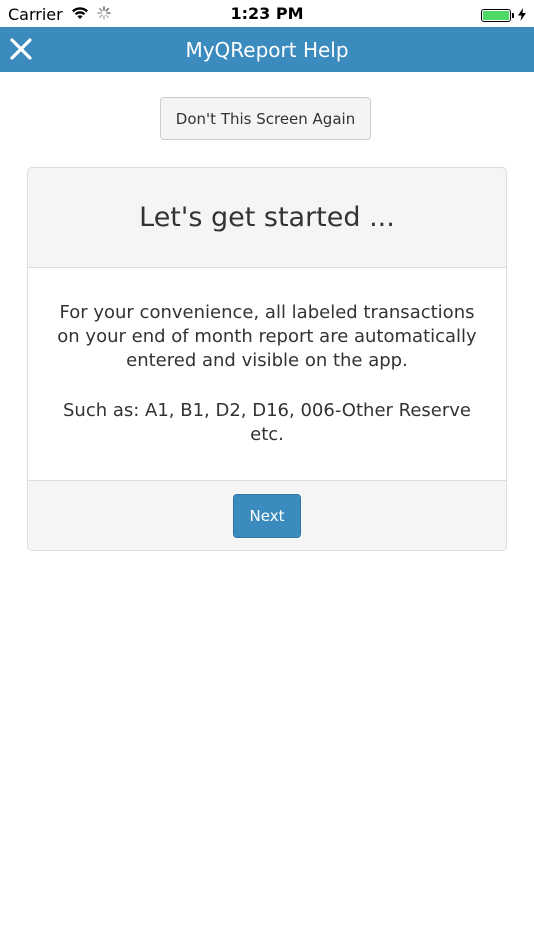 The width and height of the screenshot is (534, 950). I want to click on battery-icon, so click(496, 15).